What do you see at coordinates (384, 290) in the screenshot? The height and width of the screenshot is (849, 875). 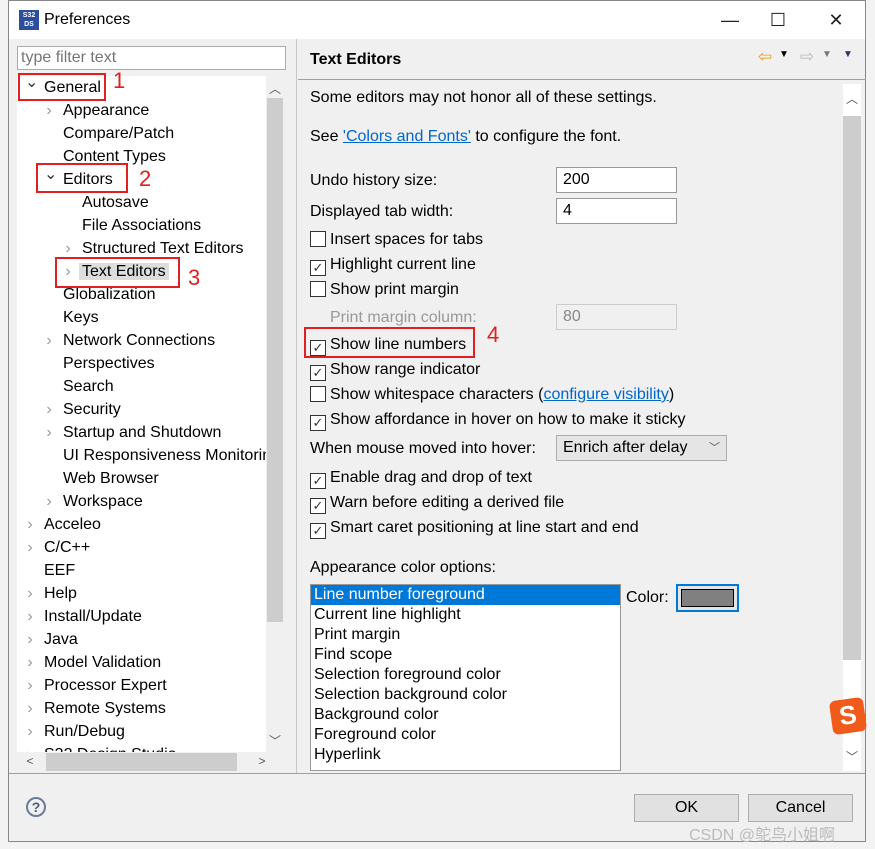 I see `print-margin-checkbox: Show print margin` at bounding box center [384, 290].